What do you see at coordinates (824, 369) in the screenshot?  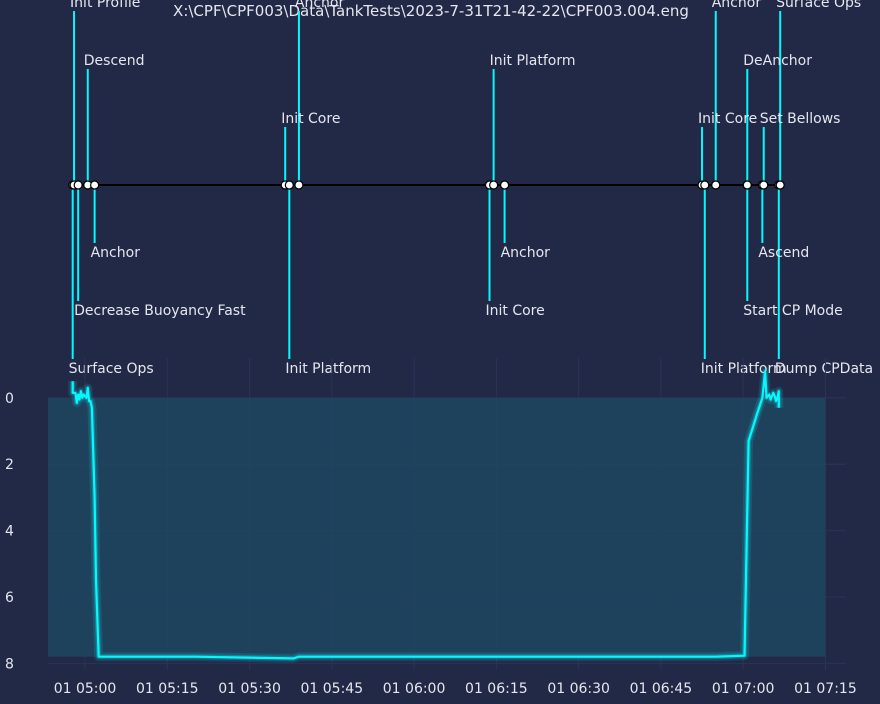 I see `event-label: Dump CPData` at bounding box center [824, 369].